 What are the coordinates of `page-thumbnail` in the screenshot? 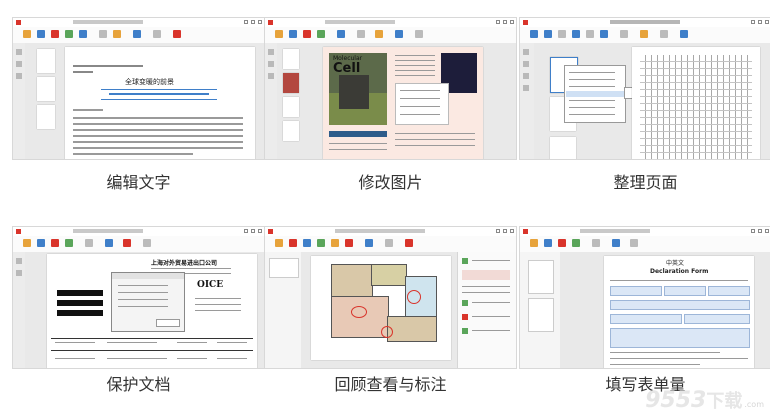 It's located at (563, 148).